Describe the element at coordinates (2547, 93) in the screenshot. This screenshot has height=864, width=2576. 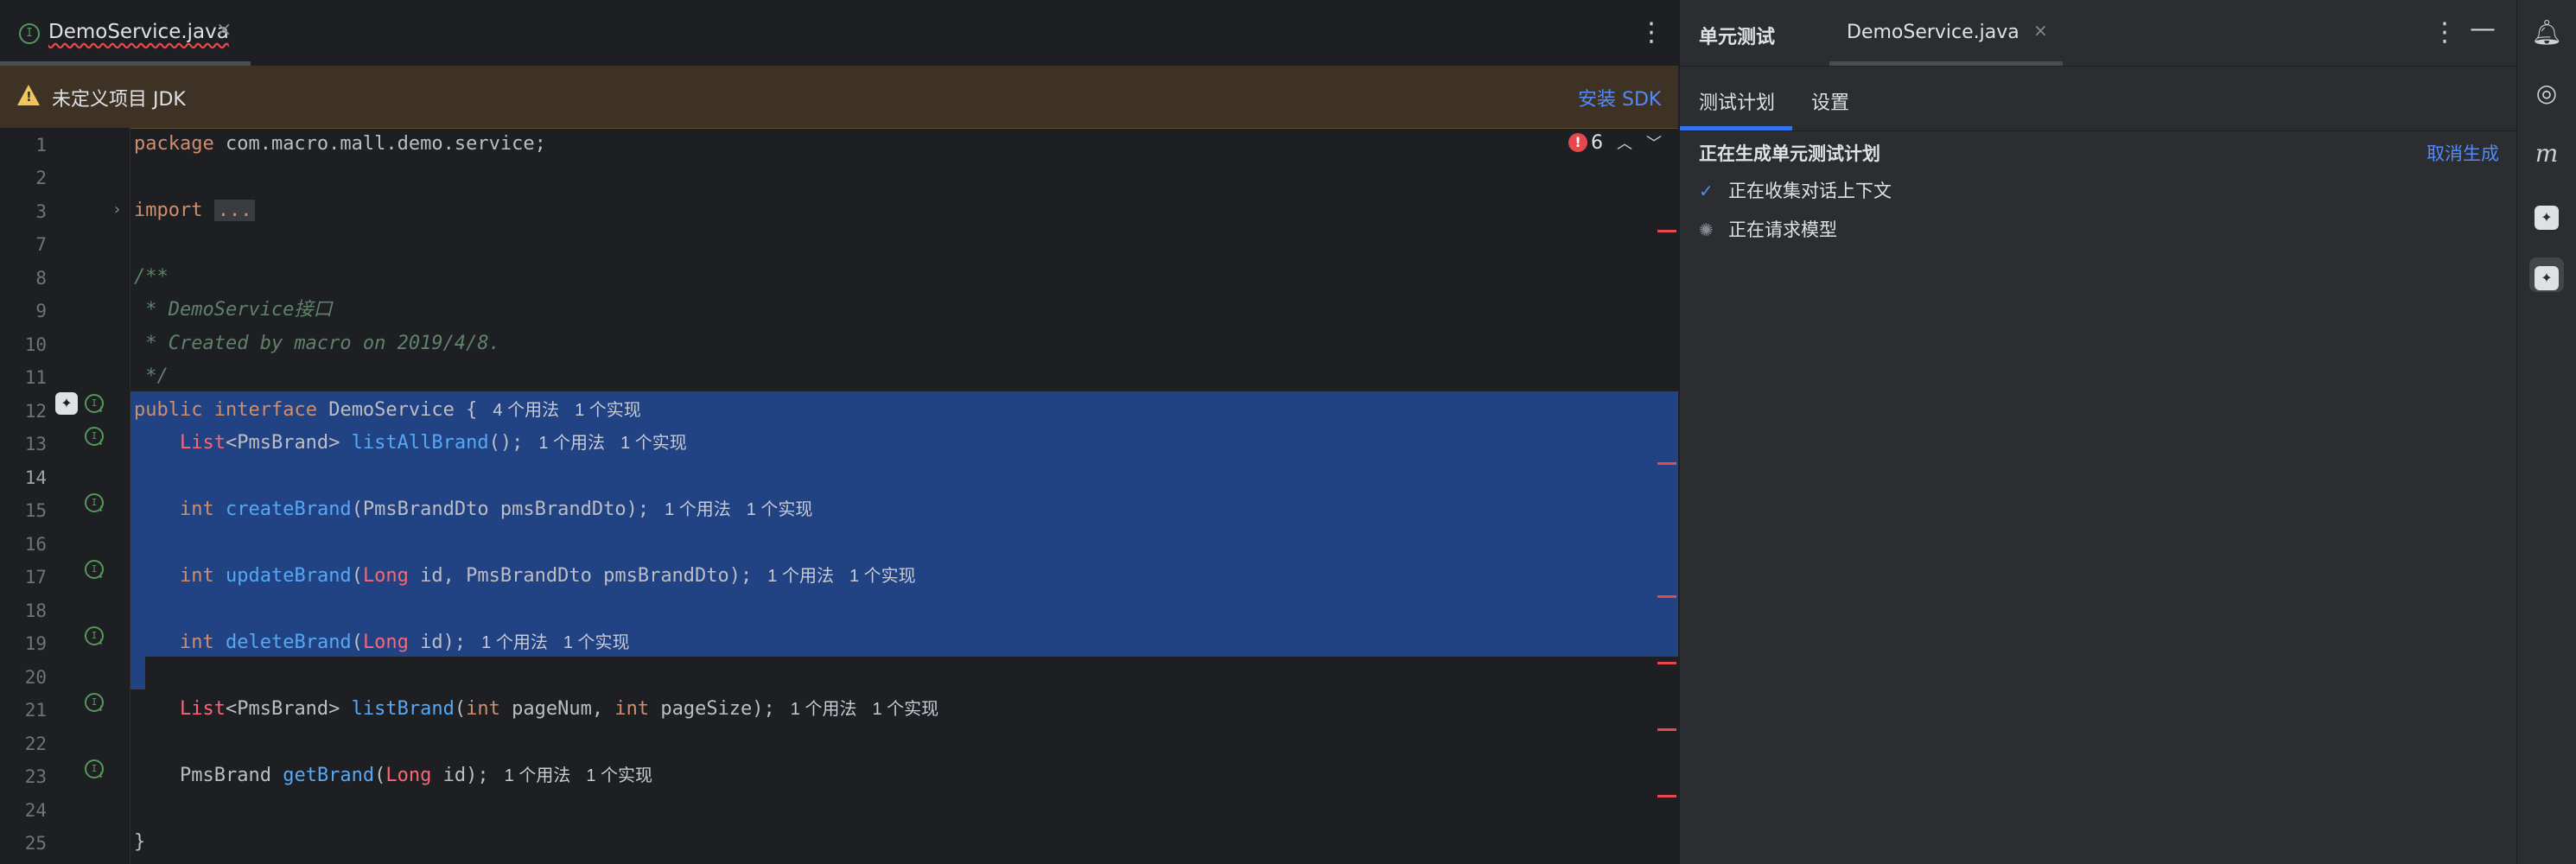
I see `ai-assistant-swirl-icon: ◎` at that location.